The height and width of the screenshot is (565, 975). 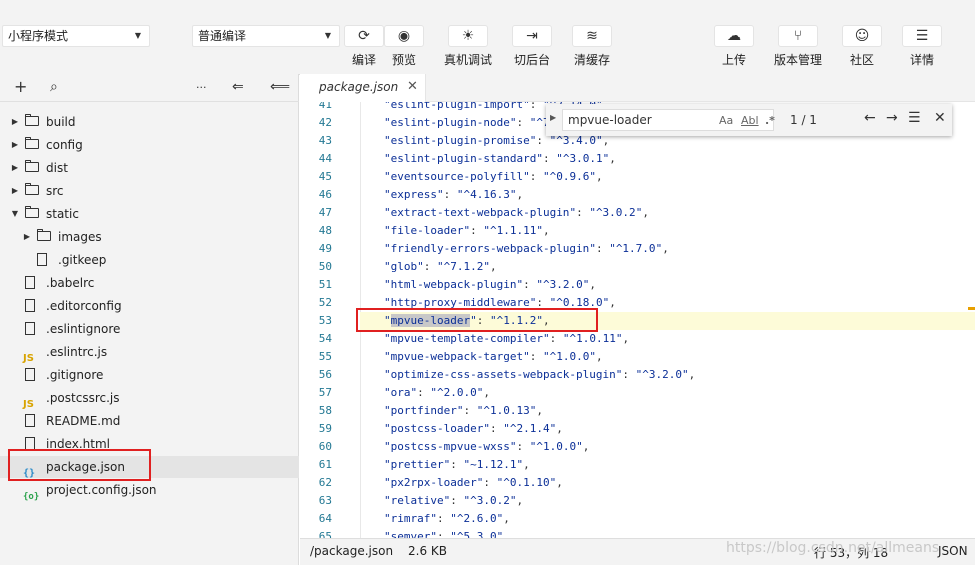 I want to click on regex-icon: .*, so click(x=770, y=120).